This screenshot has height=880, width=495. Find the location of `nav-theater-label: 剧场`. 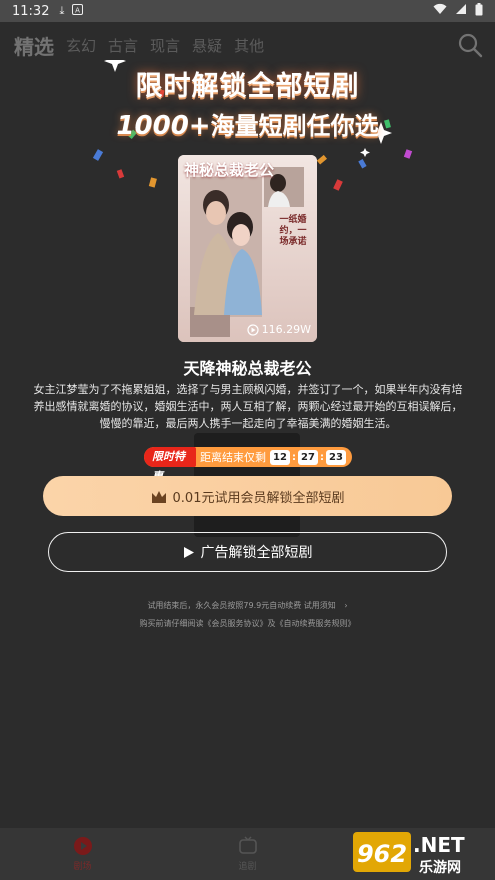

nav-theater-label: 剧场 is located at coordinates (82, 867).